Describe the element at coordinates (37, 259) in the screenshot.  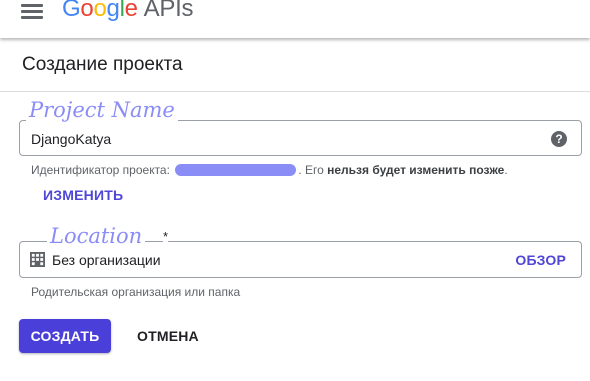
I see `building-icon` at that location.